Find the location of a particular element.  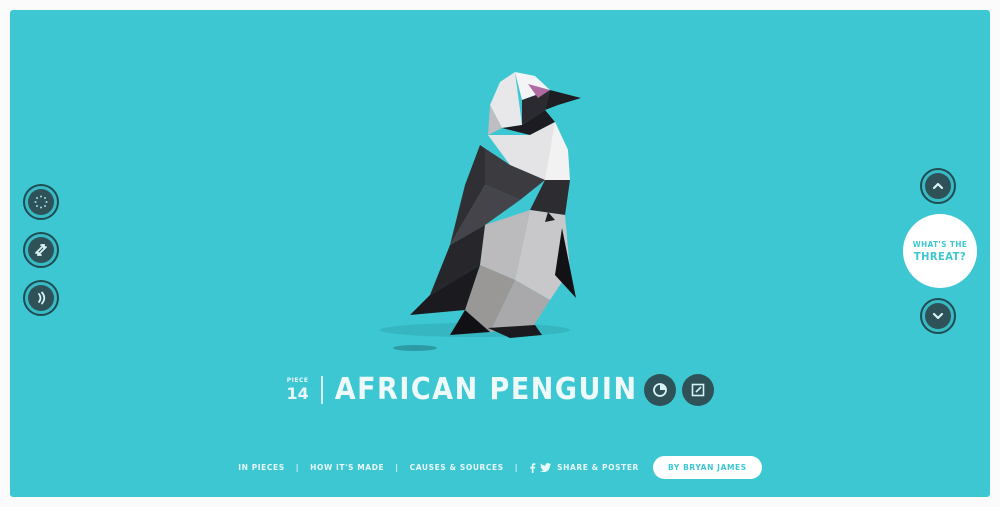

species-title-row: PIECE 14 AFRICAN PENGUIN is located at coordinates (500, 389).